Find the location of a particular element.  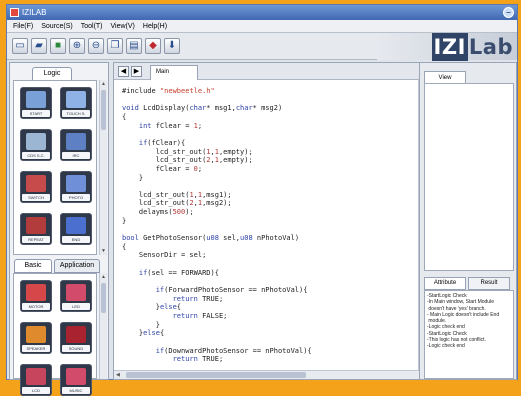

block-photo: PHOTO is located at coordinates (76, 187).